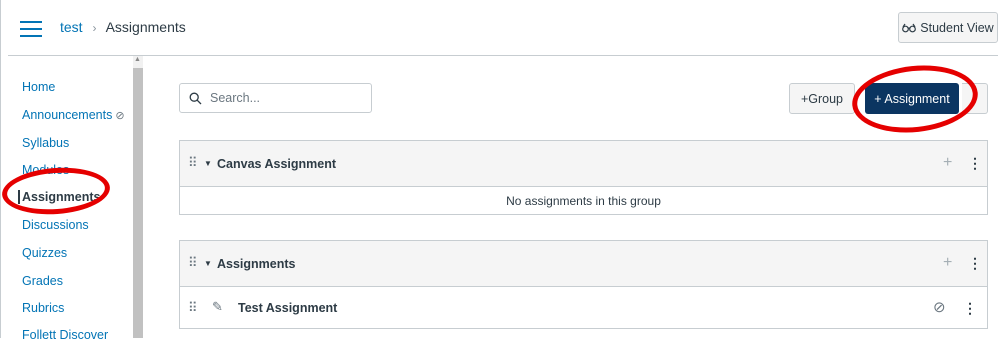  Describe the element at coordinates (822, 98) in the screenshot. I see `add-group-button: +Group` at that location.